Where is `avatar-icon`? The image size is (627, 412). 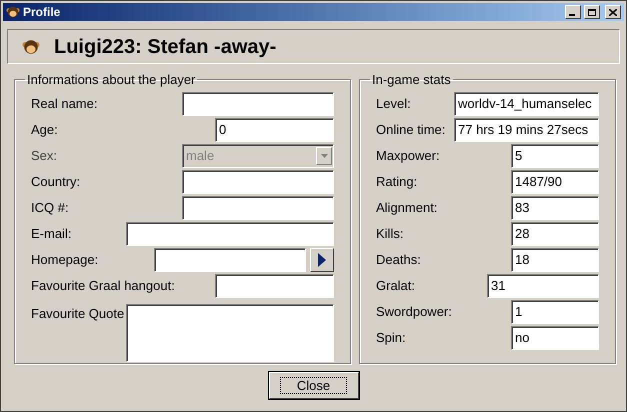 avatar-icon is located at coordinates (31, 47).